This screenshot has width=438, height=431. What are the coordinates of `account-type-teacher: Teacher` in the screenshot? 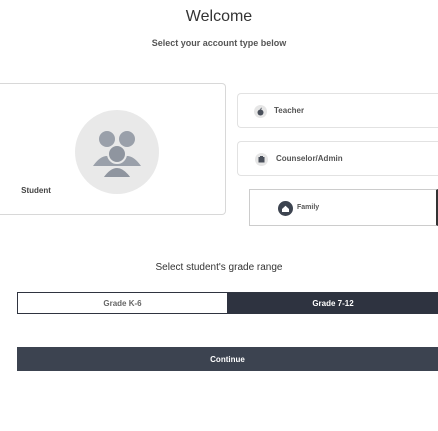 It's located at (337, 110).